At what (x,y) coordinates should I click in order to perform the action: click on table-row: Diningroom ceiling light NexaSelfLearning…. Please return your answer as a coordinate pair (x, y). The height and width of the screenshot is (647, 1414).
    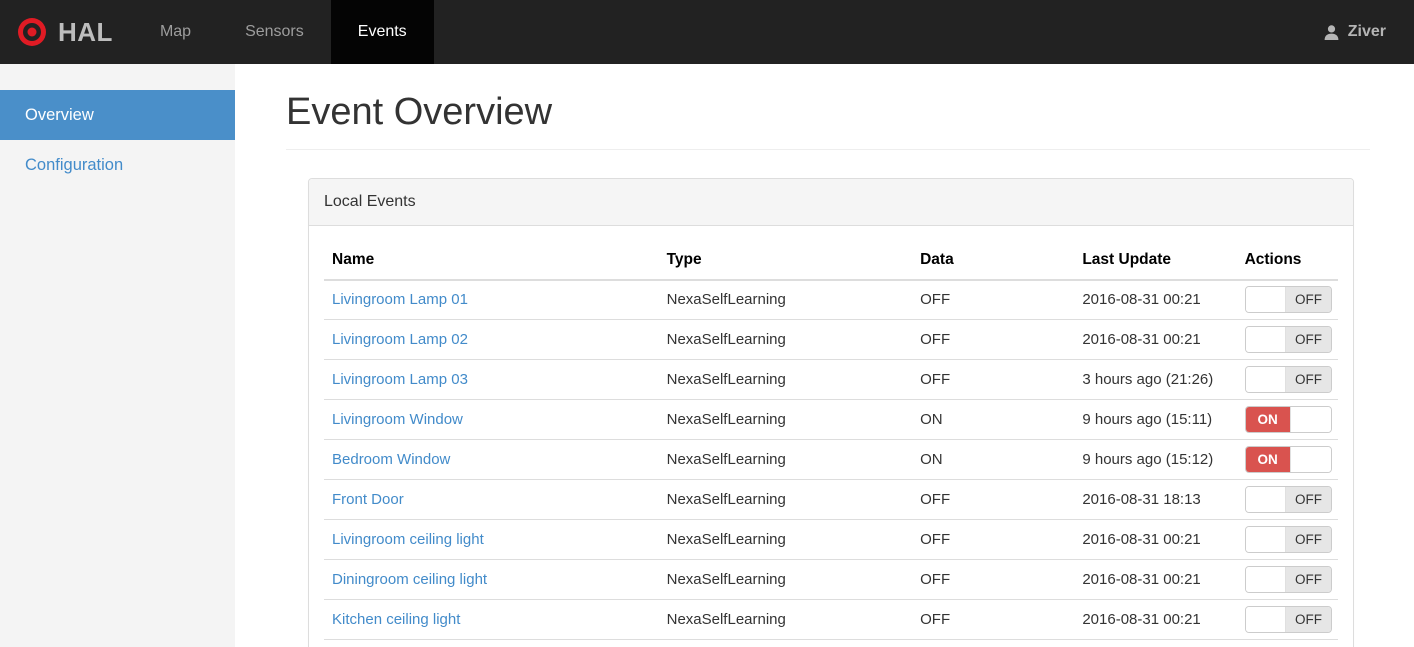
    Looking at the image, I should click on (831, 580).